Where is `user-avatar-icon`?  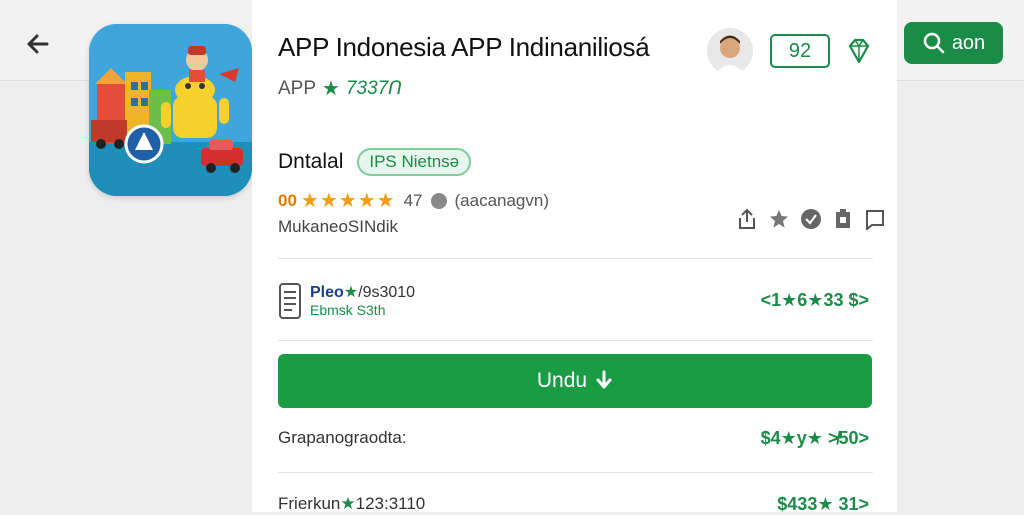
user-avatar-icon is located at coordinates (730, 51).